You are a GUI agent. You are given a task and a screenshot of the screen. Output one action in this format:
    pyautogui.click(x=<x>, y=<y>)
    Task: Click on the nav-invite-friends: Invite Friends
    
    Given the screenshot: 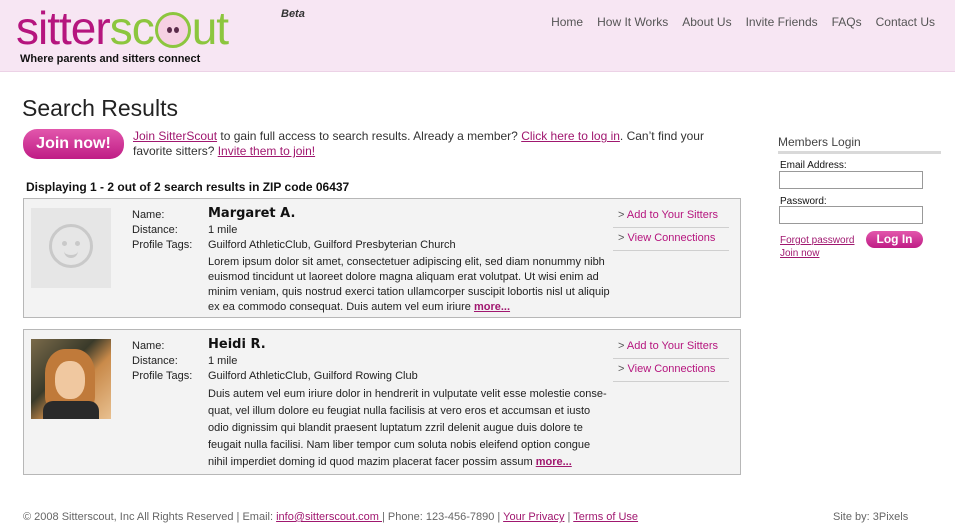 What is the action you would take?
    pyautogui.click(x=782, y=22)
    